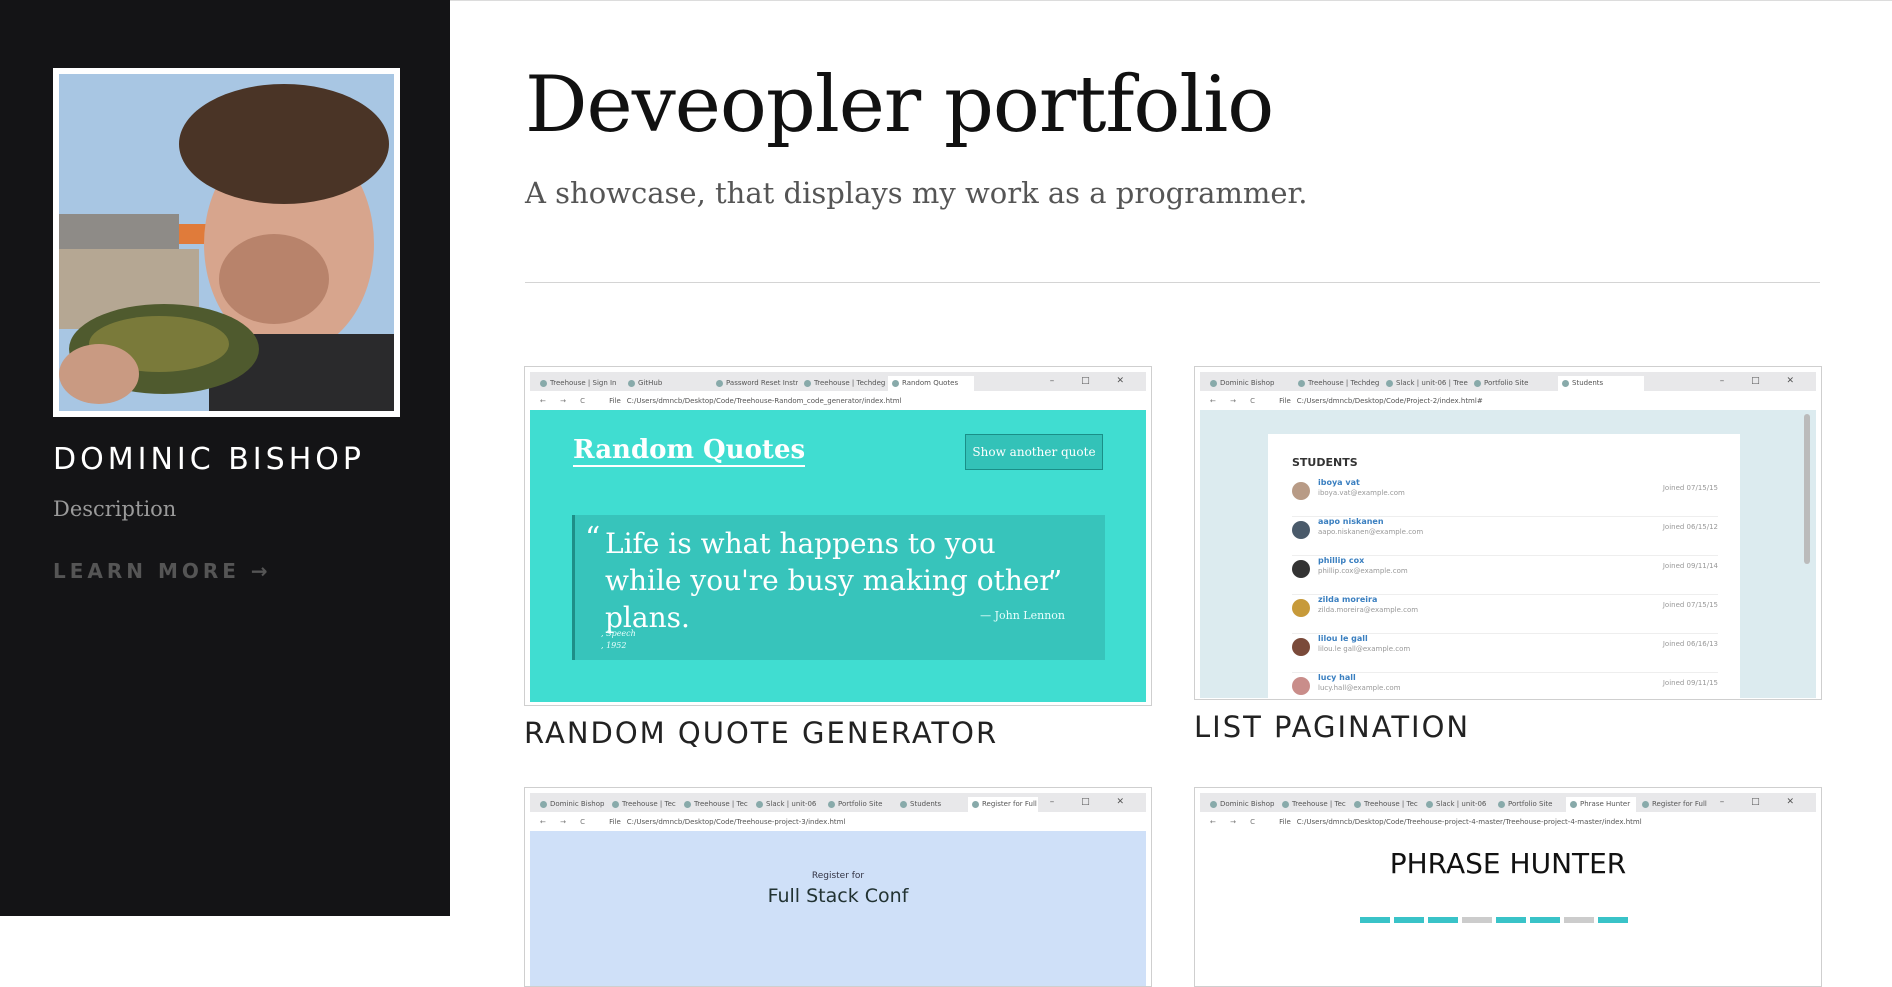  What do you see at coordinates (1359, 688) in the screenshot?
I see `student-email: lucy.hall@example.com` at bounding box center [1359, 688].